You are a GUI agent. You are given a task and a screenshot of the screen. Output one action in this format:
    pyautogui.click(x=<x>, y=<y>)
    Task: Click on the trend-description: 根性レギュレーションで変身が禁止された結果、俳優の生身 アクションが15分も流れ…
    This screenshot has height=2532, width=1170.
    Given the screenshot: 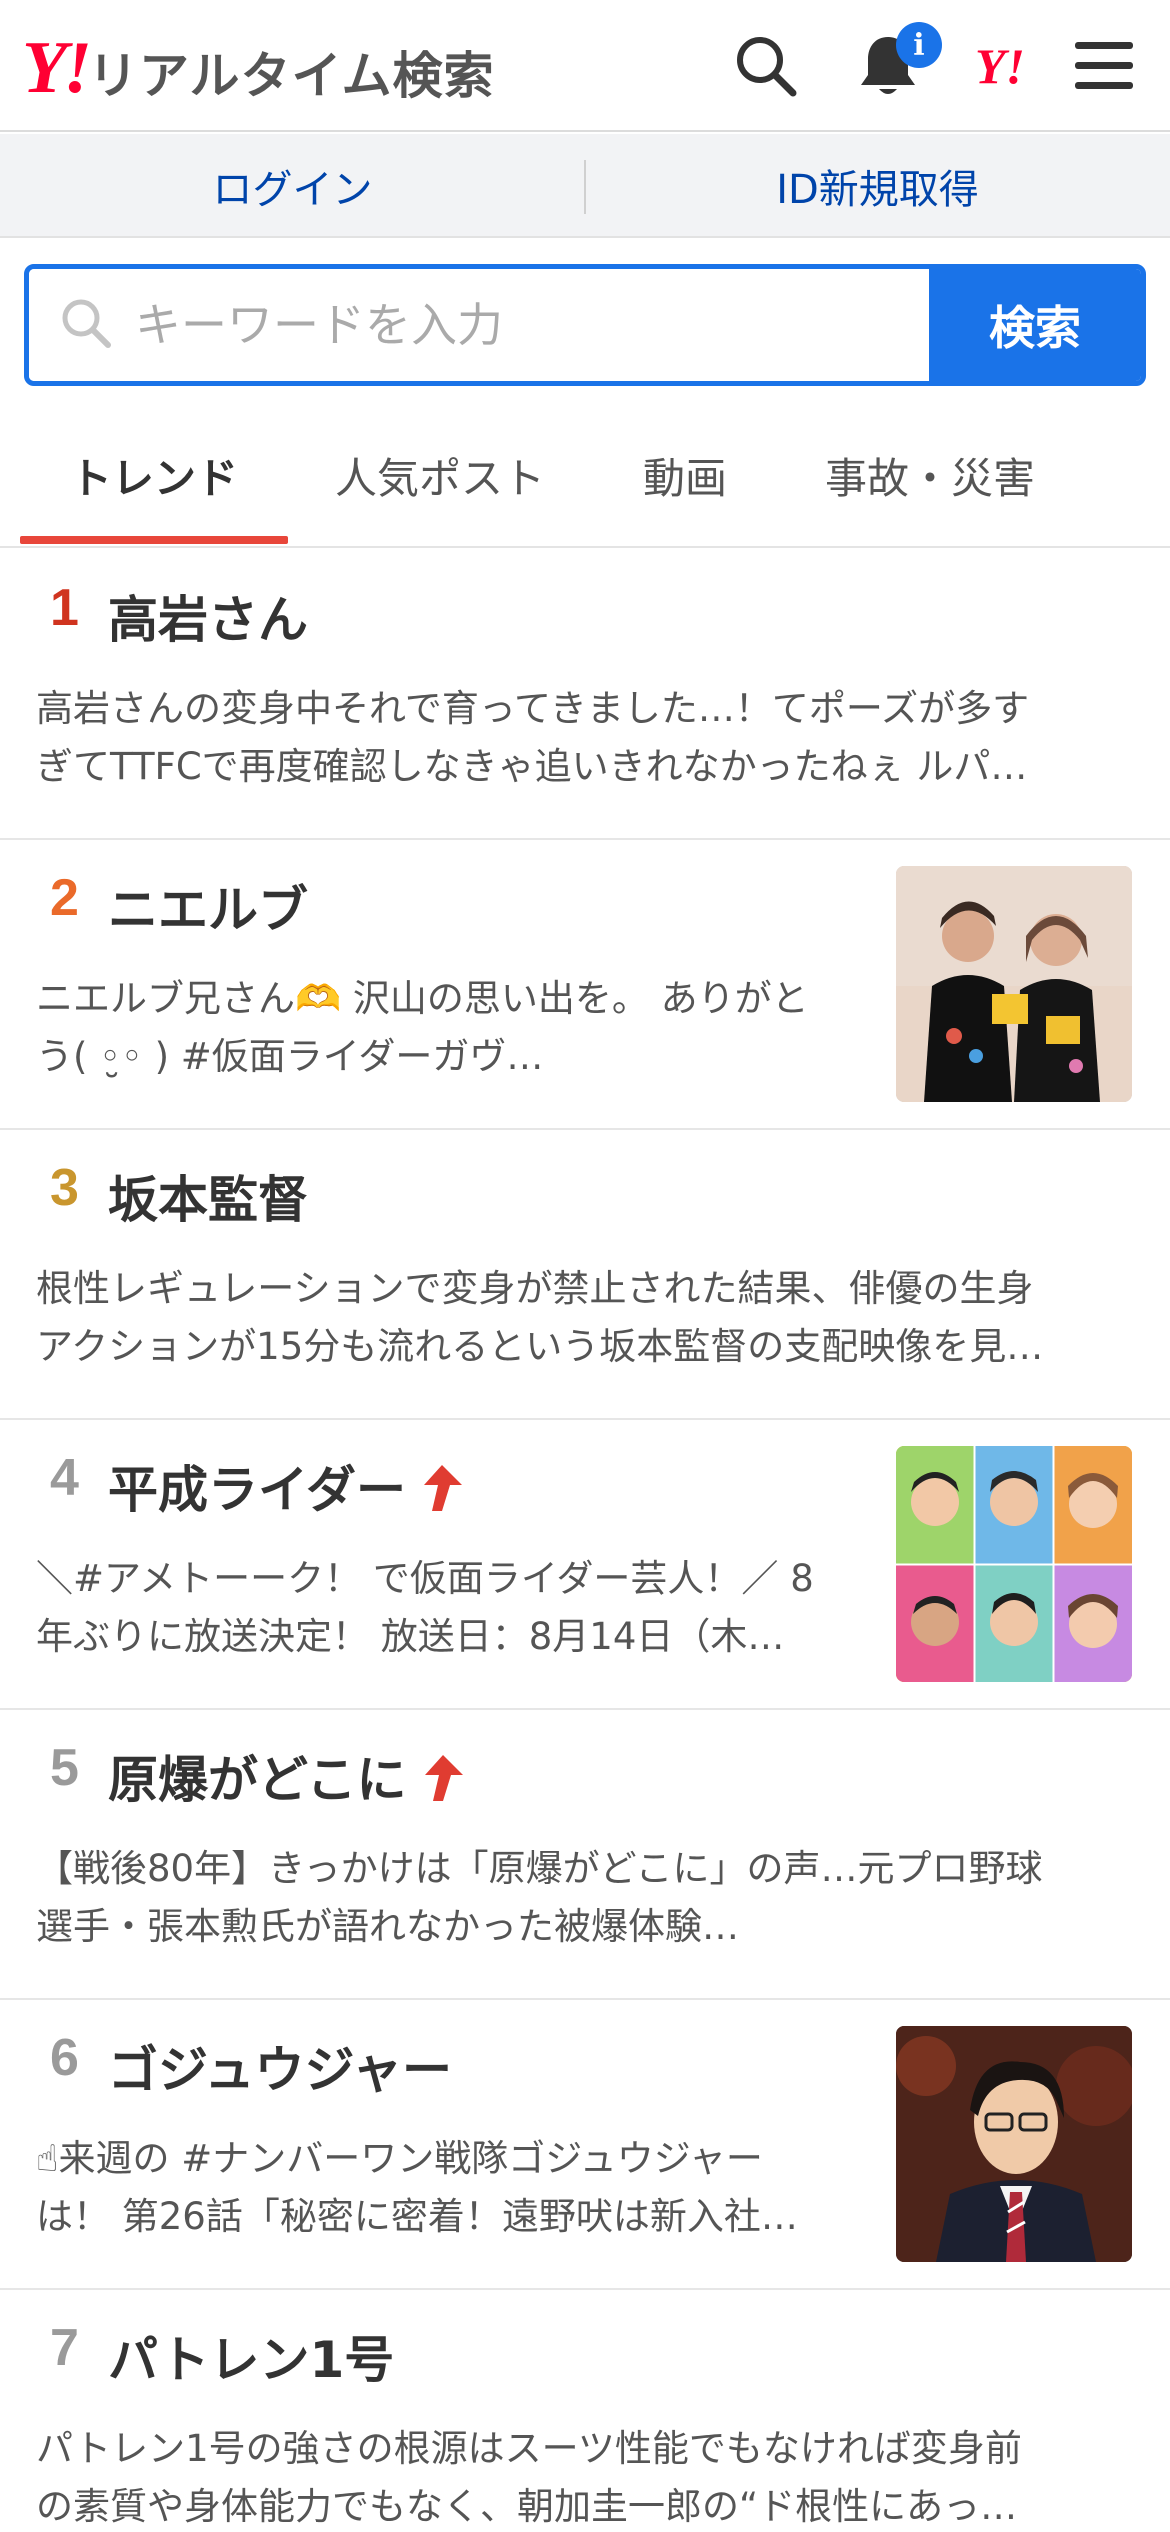 What is the action you would take?
    pyautogui.click(x=586, y=1318)
    